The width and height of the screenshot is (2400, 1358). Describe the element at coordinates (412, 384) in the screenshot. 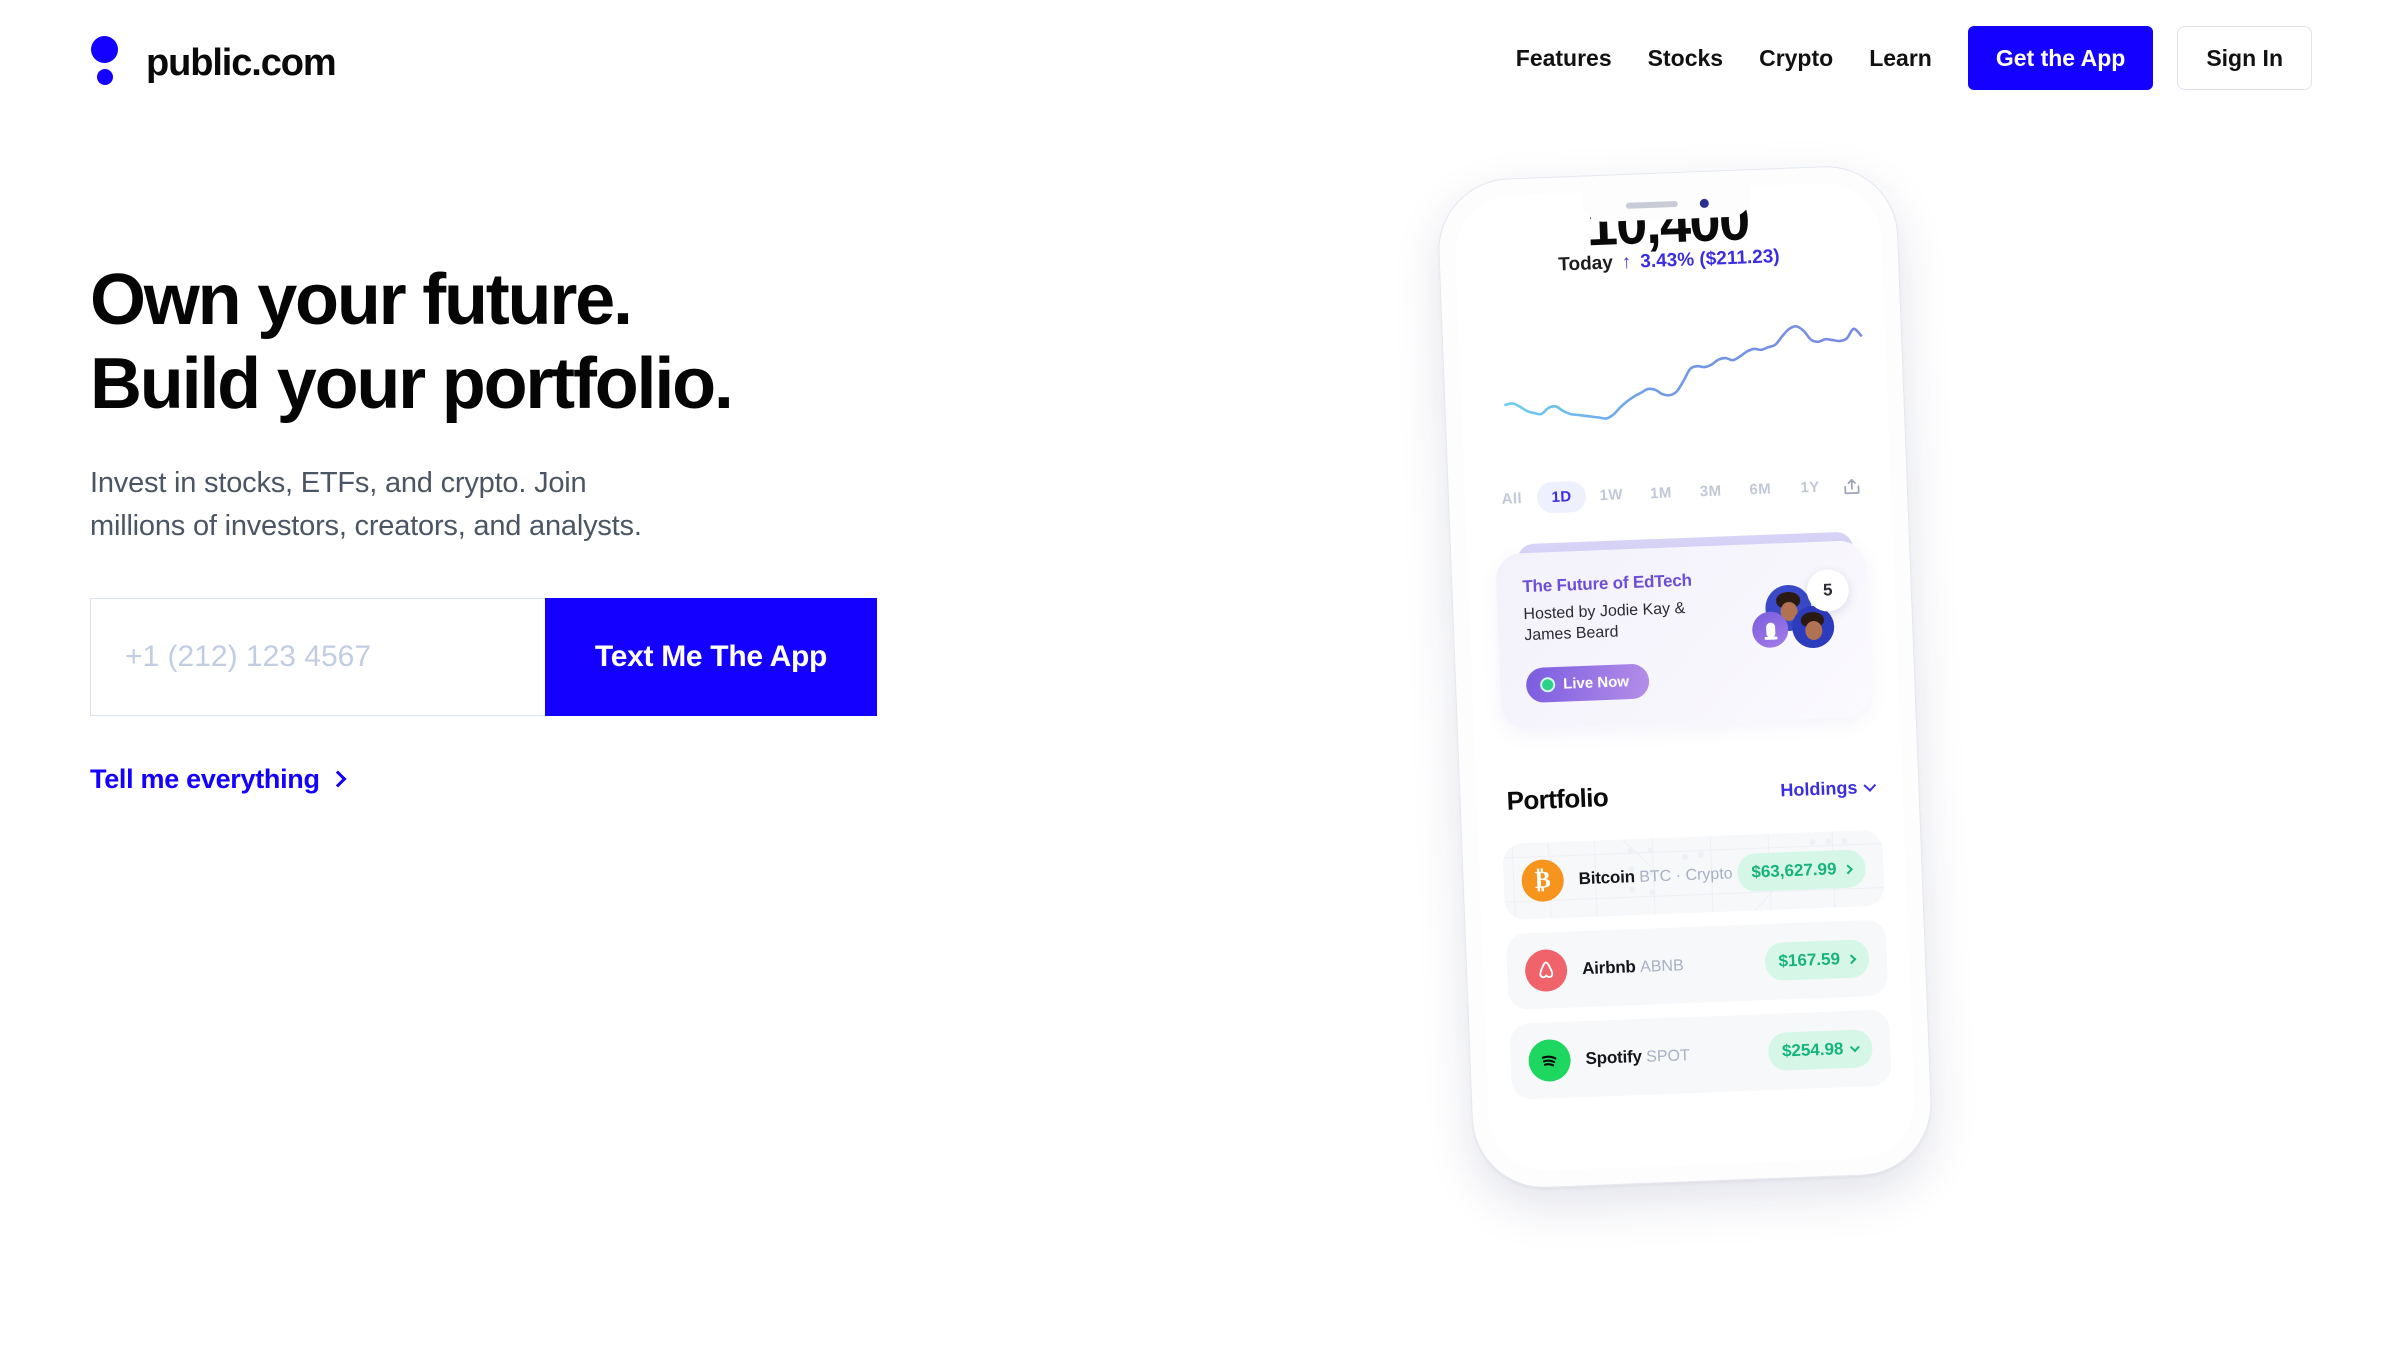

I see `hero-title-line-2: Build your portfolio.` at that location.